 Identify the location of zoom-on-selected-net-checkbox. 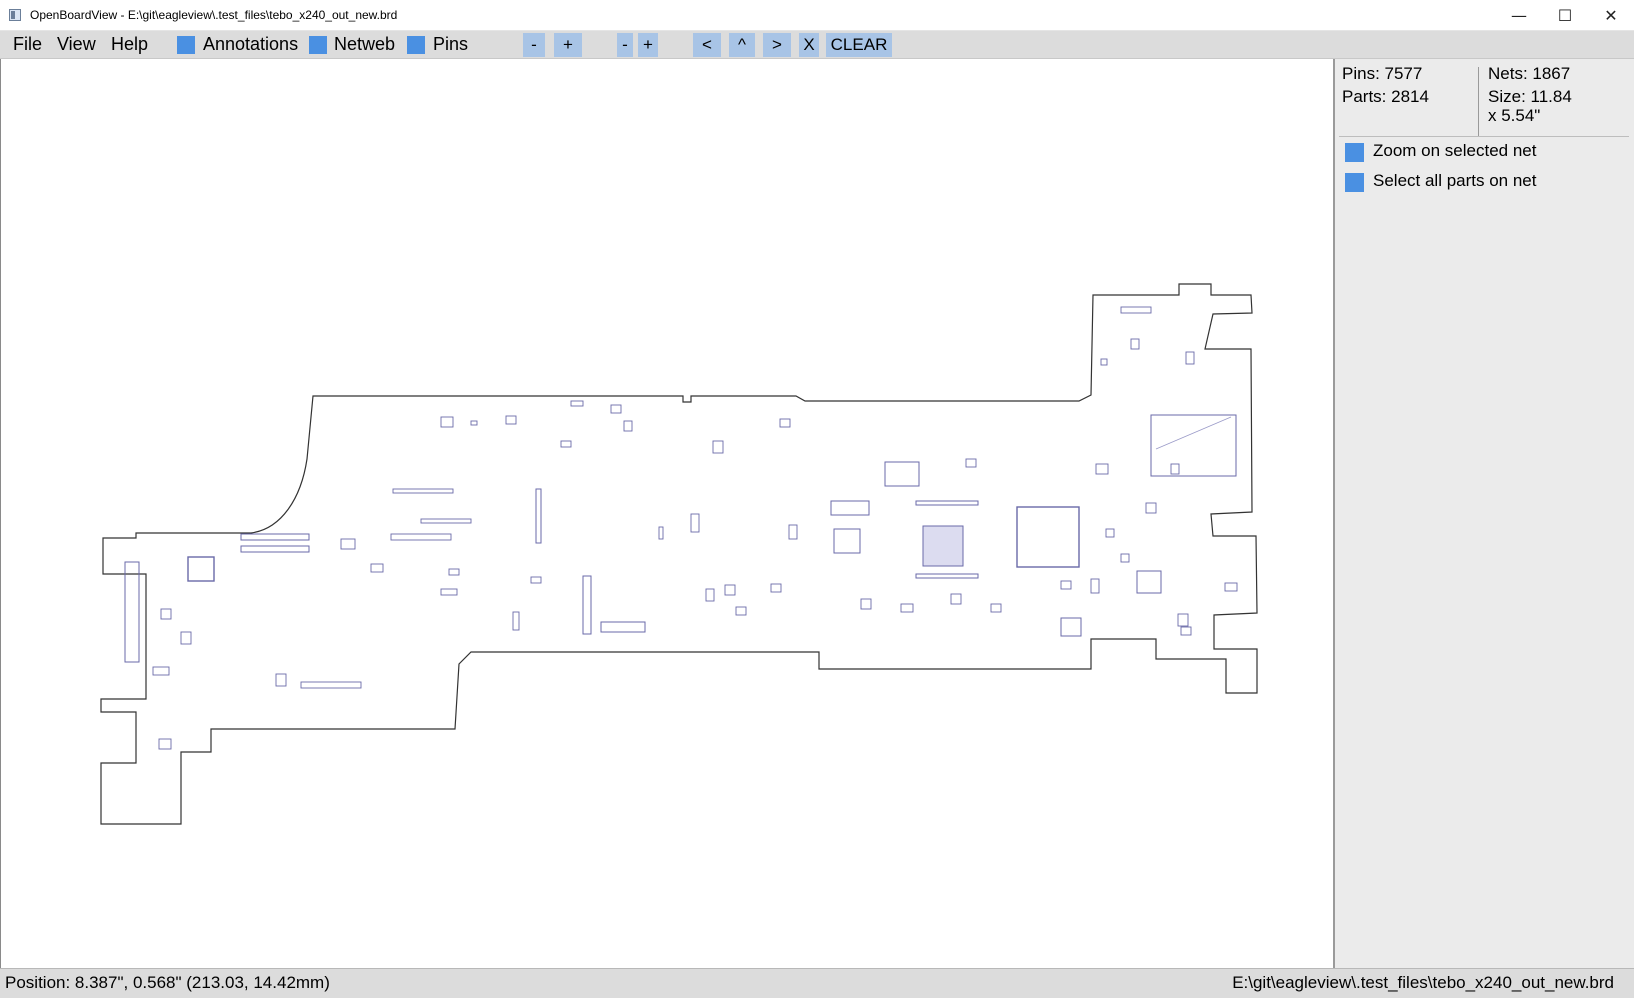
(1354, 152).